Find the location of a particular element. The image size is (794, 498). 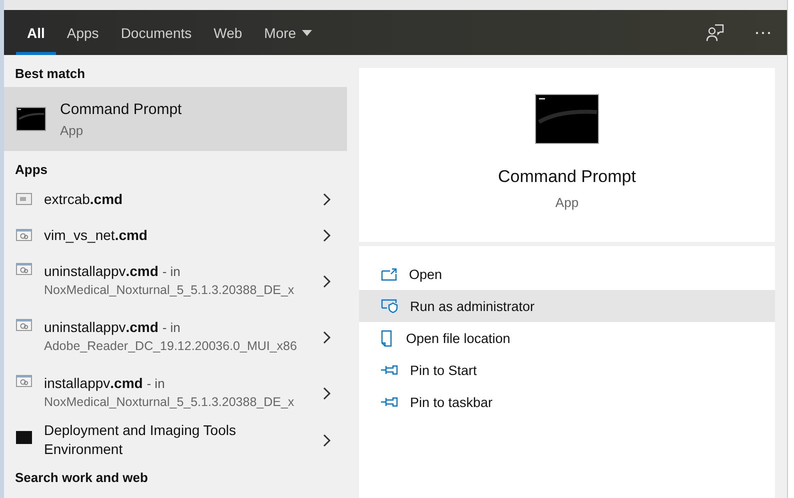

section-heading: Search work and web is located at coordinates (81, 478).